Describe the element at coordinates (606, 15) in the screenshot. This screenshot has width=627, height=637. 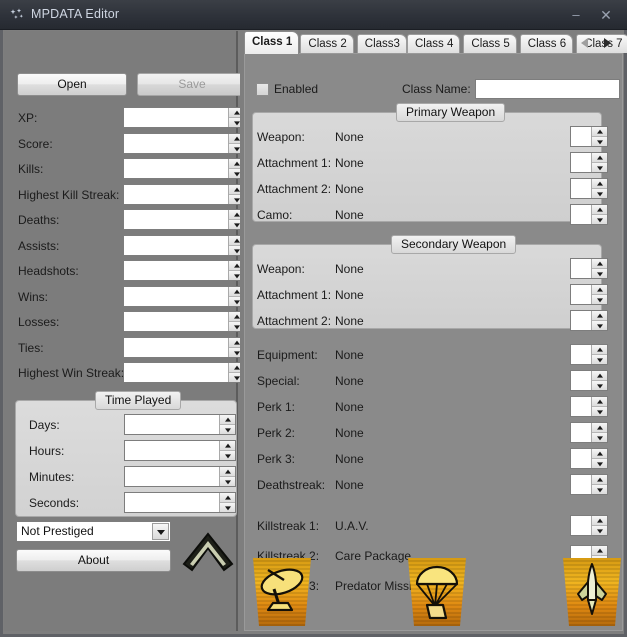
I see `close-button: ✕` at that location.